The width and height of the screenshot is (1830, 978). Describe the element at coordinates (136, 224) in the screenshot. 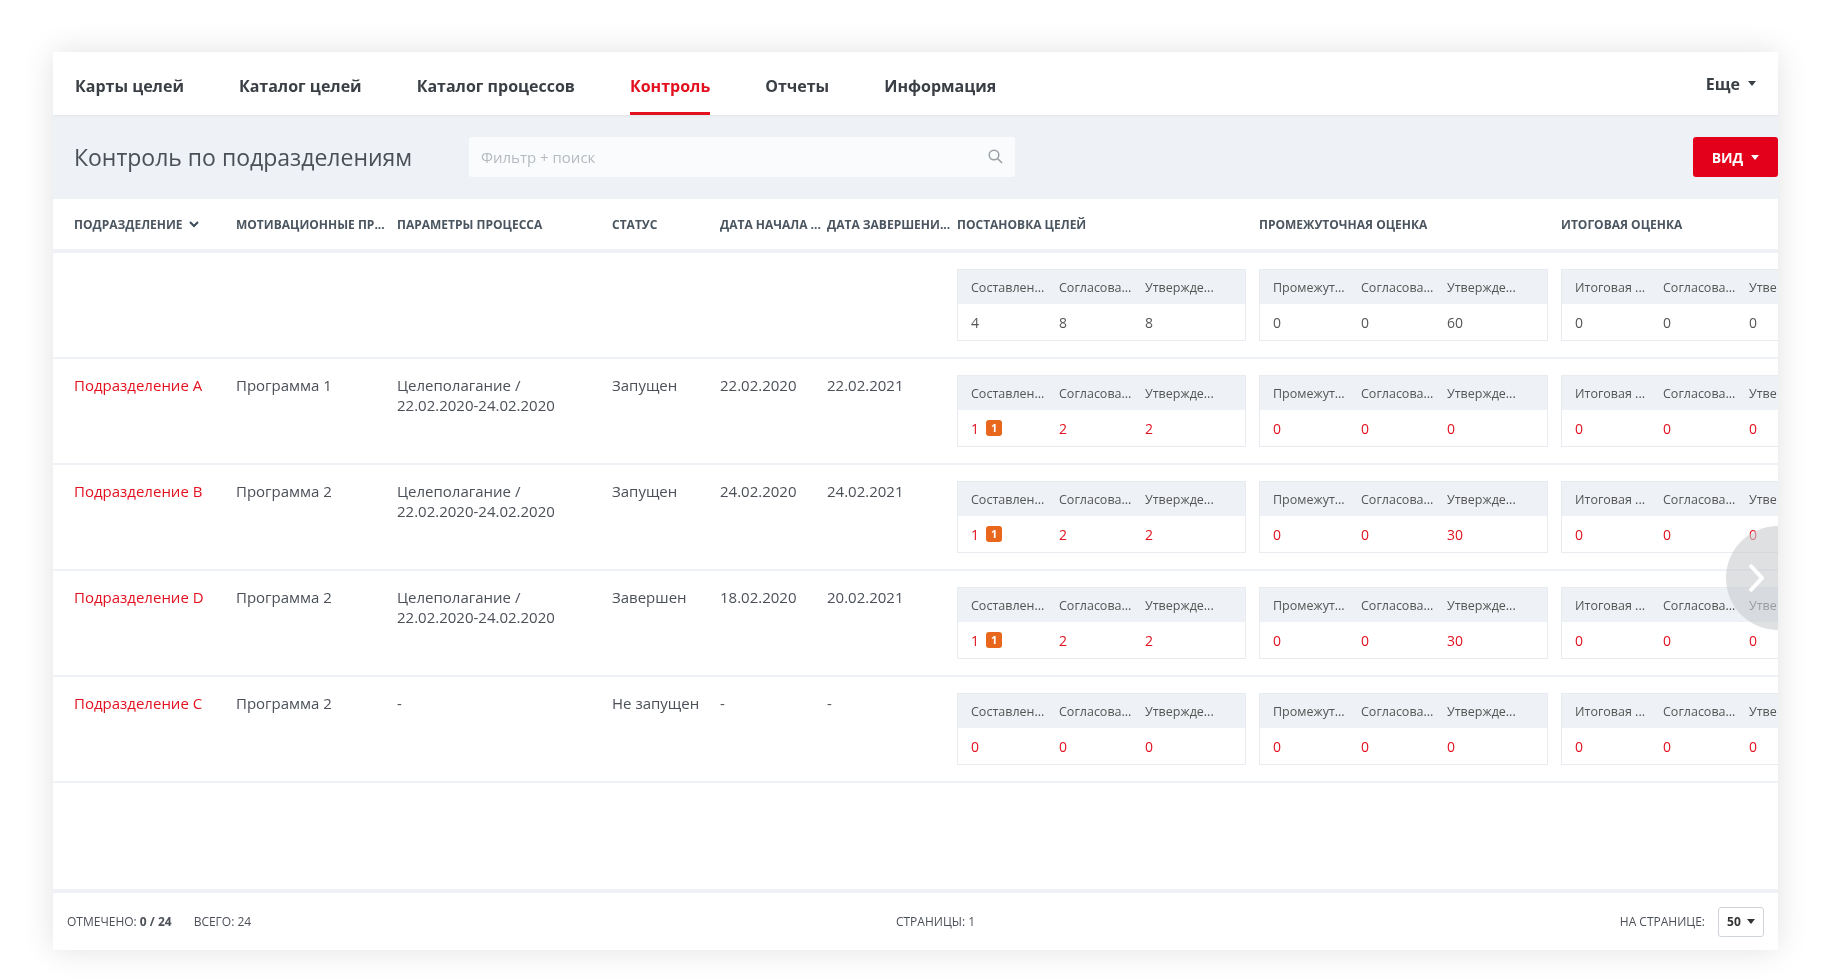

I see `column-header: ПОДРАЗДЕЛЕНИЕ` at that location.